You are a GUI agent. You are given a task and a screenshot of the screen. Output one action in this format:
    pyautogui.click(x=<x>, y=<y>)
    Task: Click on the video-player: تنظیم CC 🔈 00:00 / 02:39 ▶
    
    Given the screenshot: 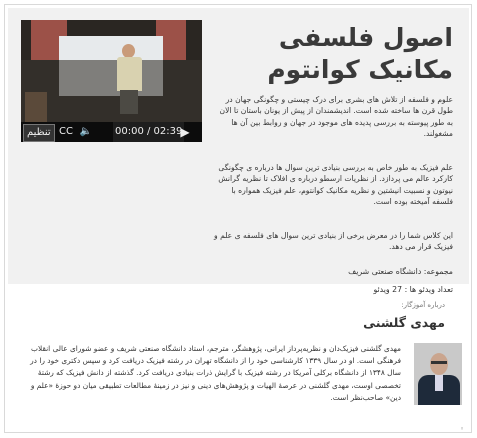 What is the action you would take?
    pyautogui.click(x=111, y=81)
    